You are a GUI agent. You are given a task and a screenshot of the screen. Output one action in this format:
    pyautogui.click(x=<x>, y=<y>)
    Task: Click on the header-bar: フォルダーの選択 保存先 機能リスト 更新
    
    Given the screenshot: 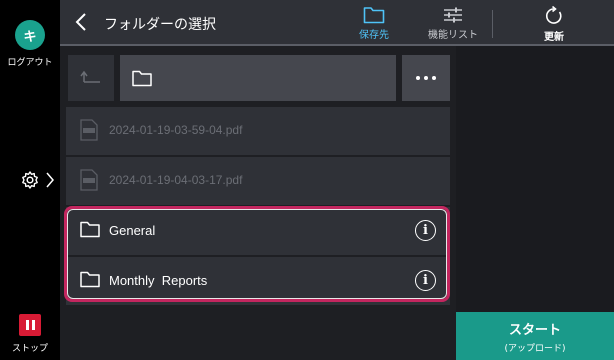 What is the action you would take?
    pyautogui.click(x=337, y=23)
    